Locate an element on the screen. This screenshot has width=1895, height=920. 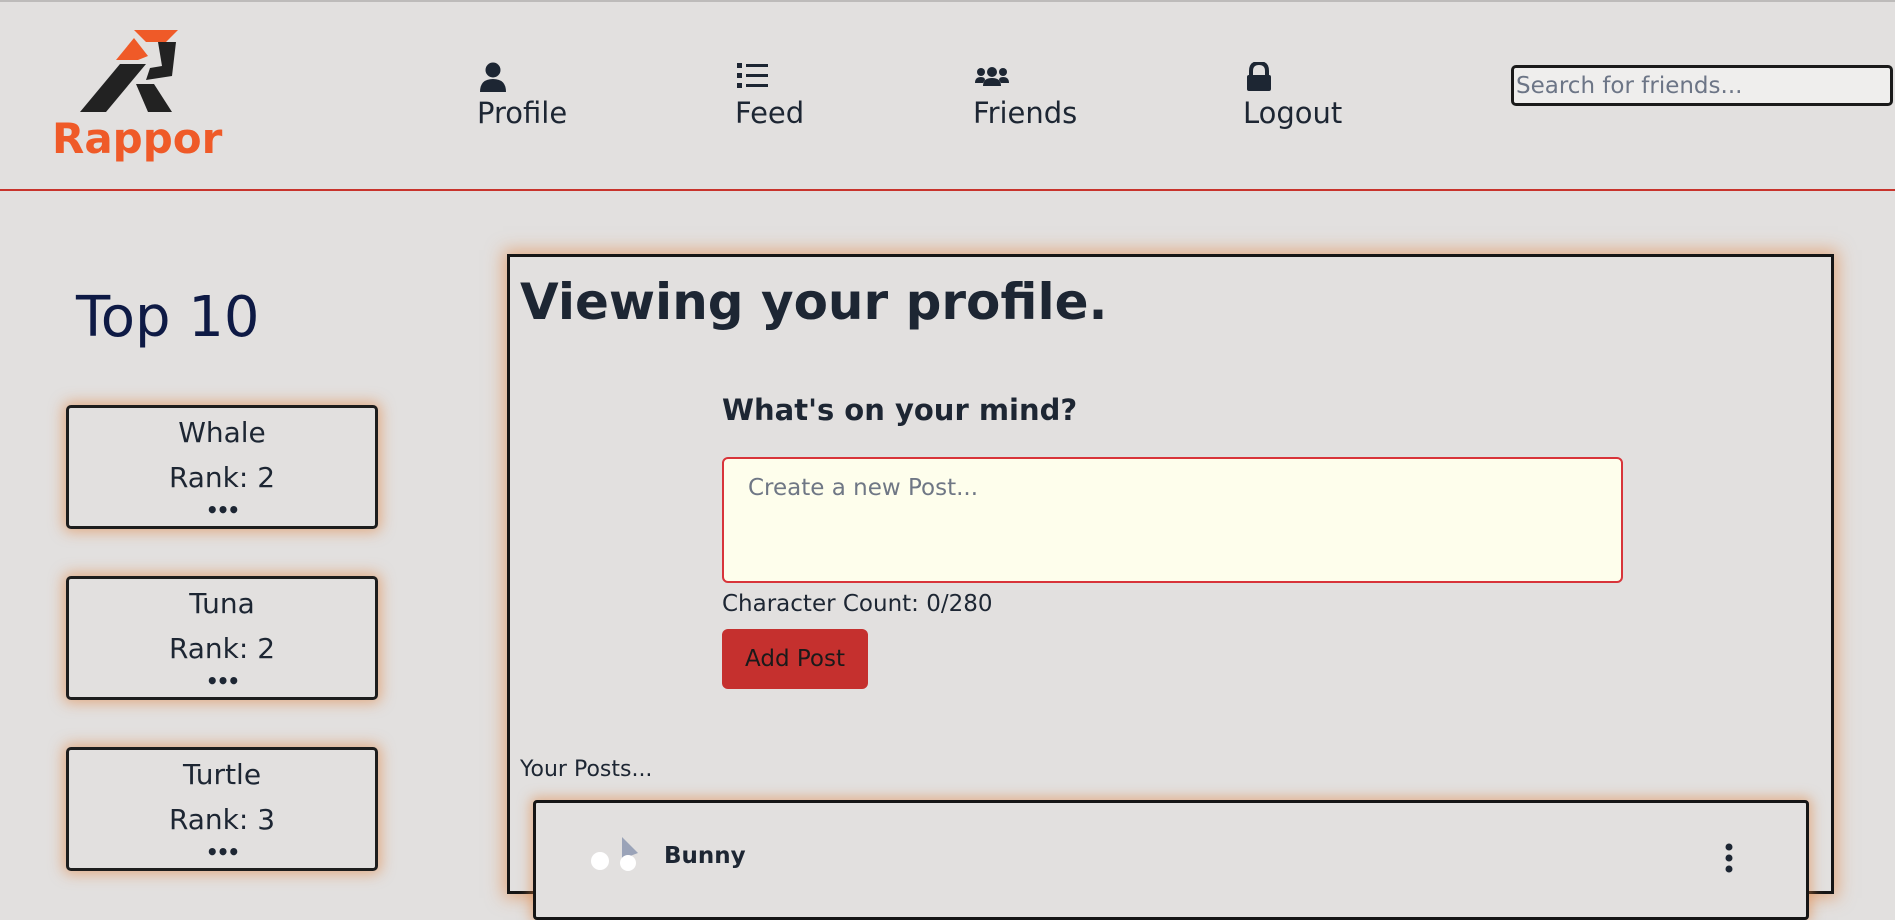
card-rank: Rank: 3 is located at coordinates (222, 819).